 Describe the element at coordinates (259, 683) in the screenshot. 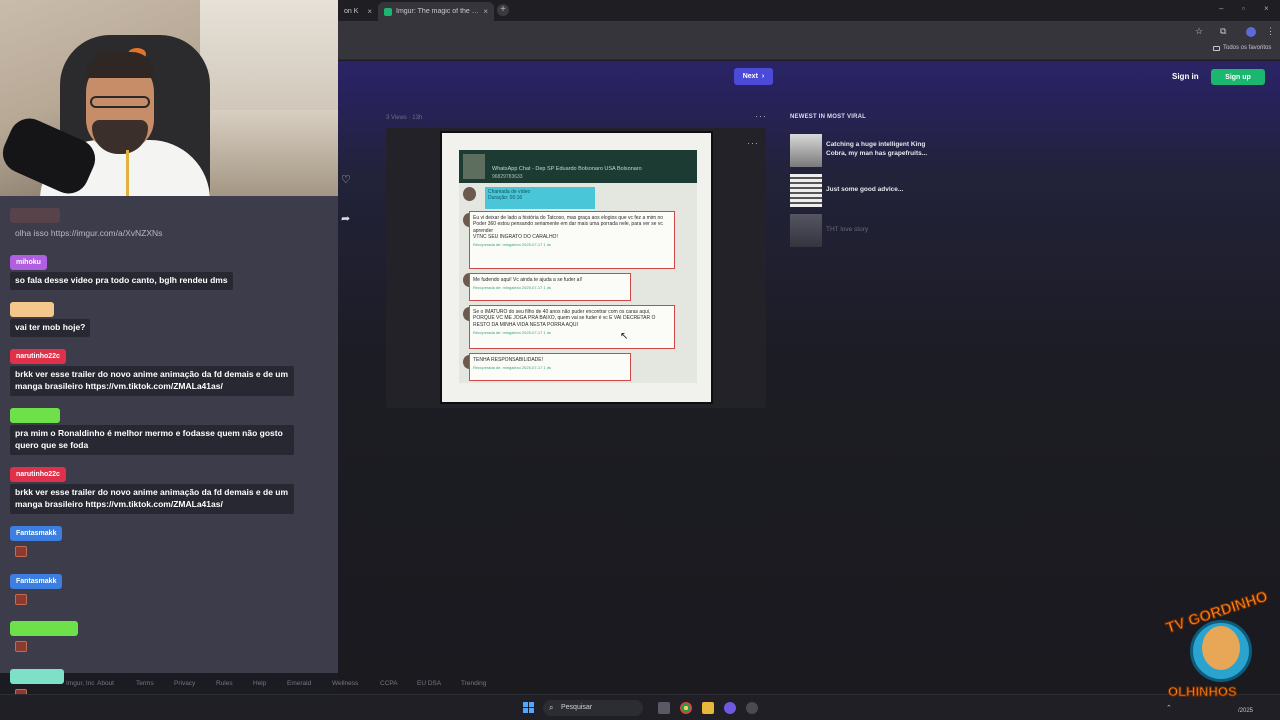

I see `footer-link-help: Help` at that location.